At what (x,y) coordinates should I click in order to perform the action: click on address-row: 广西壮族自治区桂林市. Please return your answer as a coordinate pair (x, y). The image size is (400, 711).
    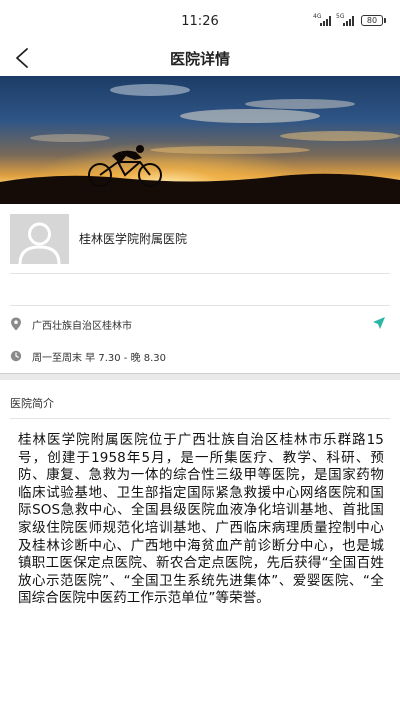
    Looking at the image, I should click on (200, 324).